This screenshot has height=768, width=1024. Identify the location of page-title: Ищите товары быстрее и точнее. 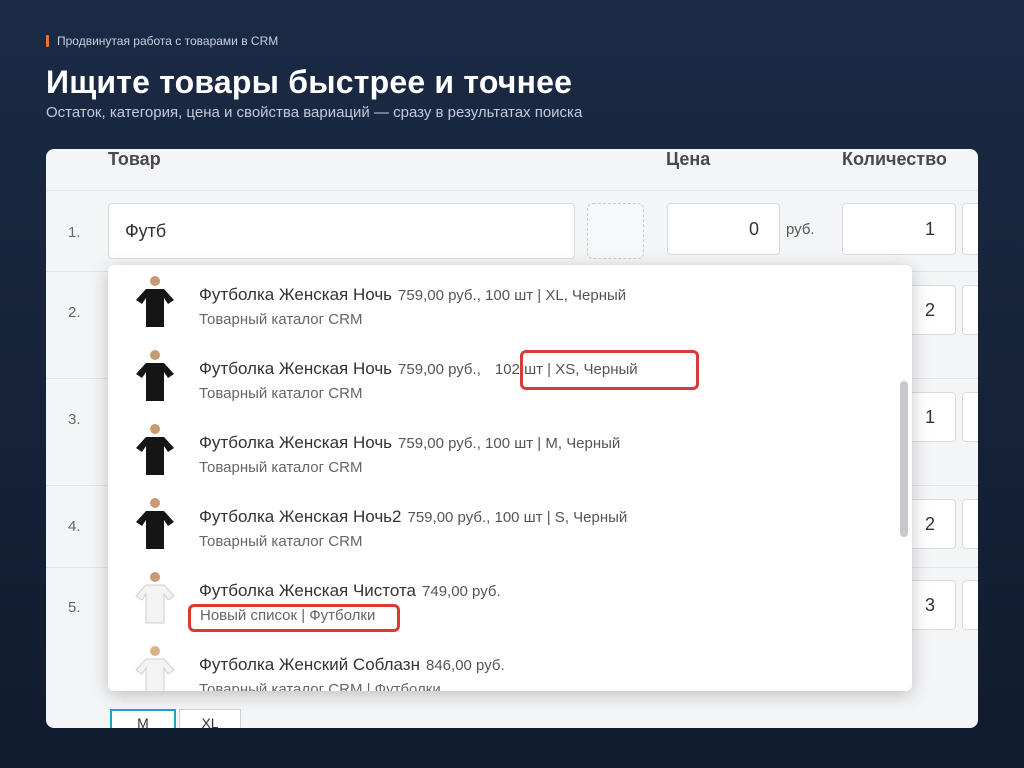
(309, 82).